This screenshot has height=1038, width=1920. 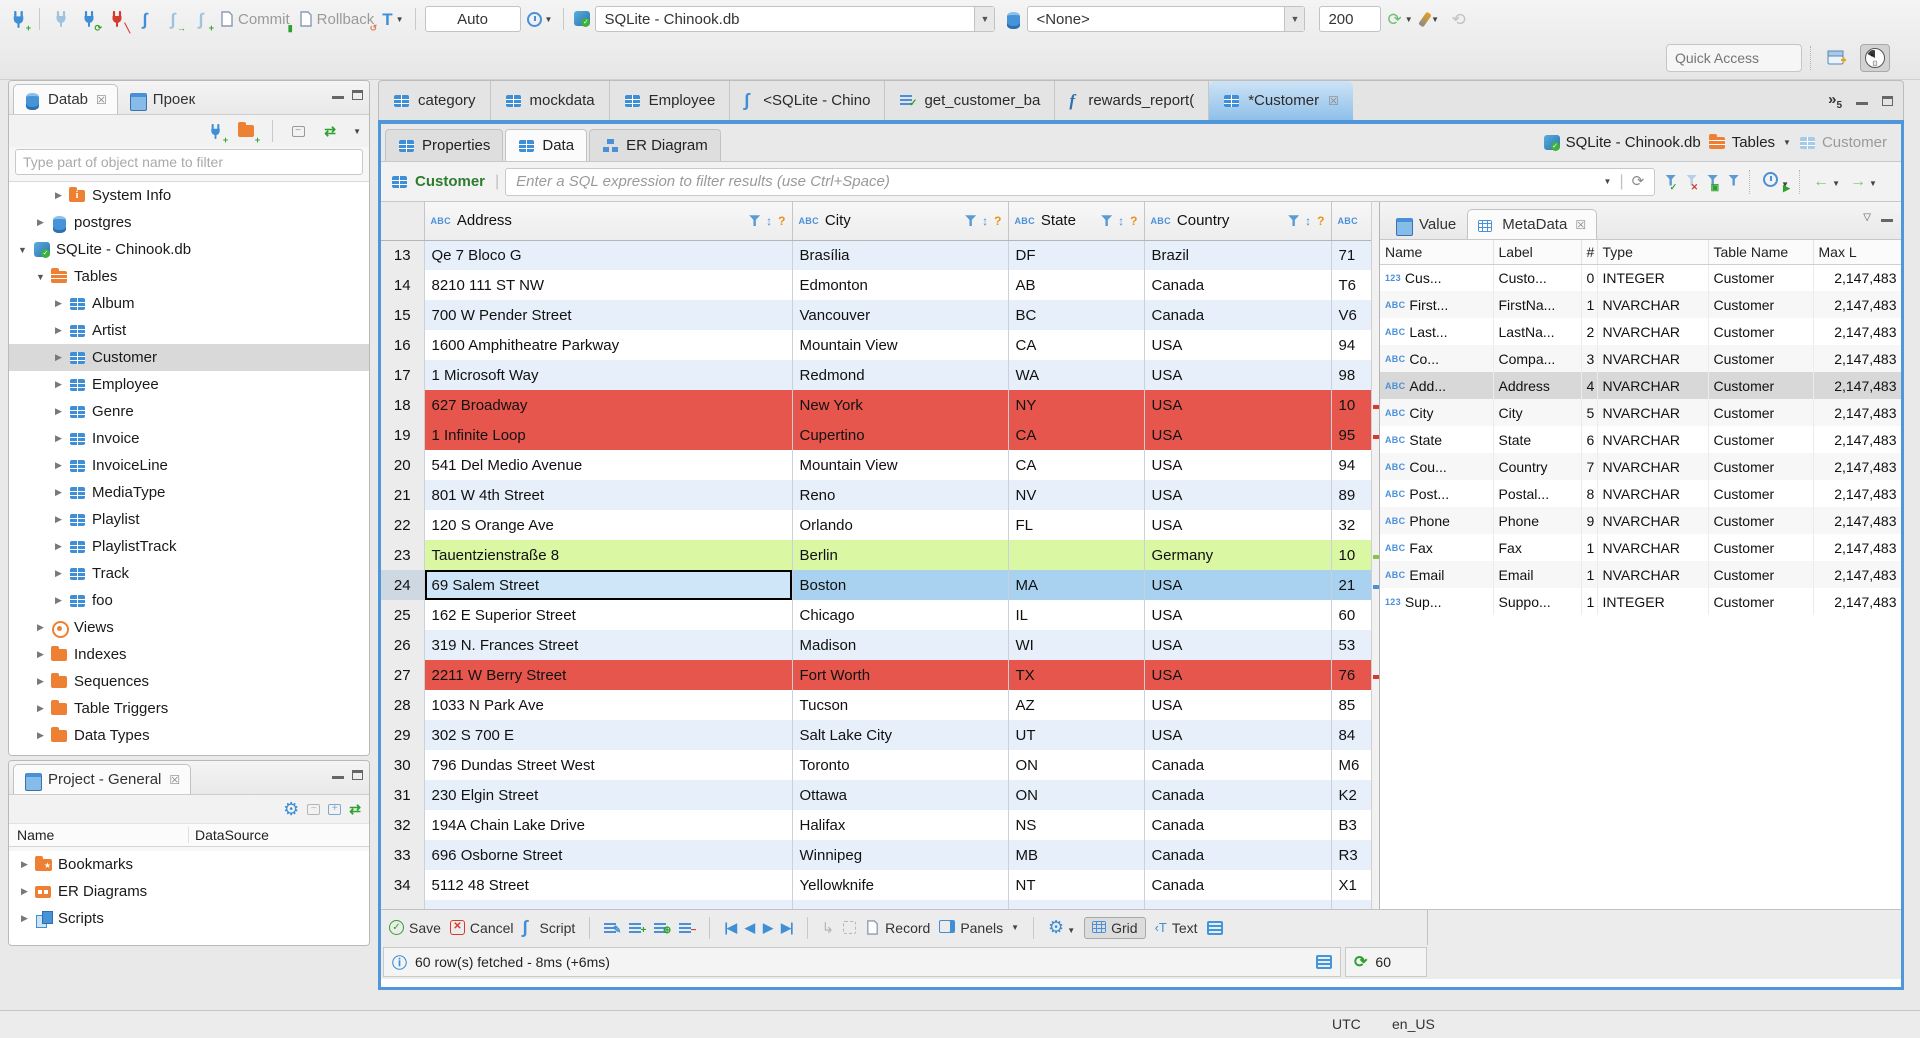 What do you see at coordinates (608, 555) in the screenshot?
I see `cell-address: Tauentzienstraße 8` at bounding box center [608, 555].